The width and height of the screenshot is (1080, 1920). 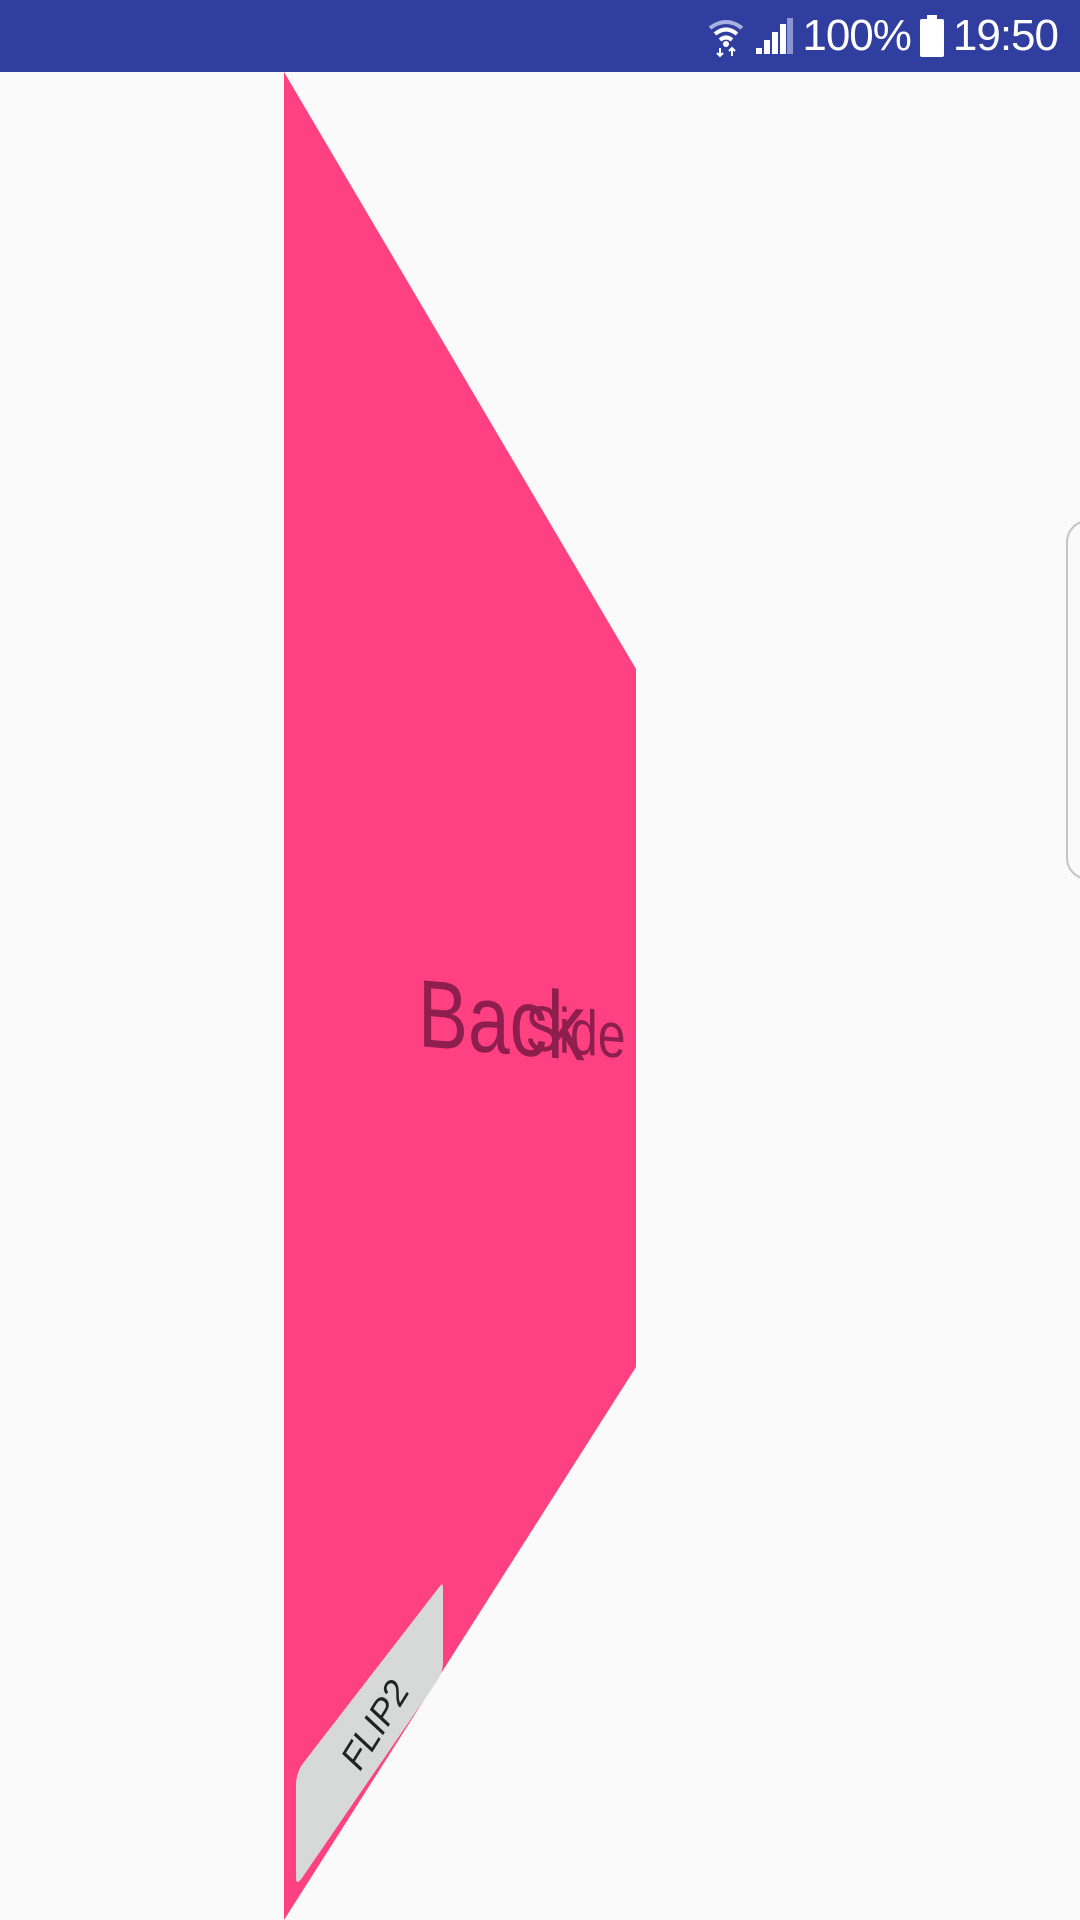 What do you see at coordinates (726, 36) in the screenshot?
I see `wifi-icon` at bounding box center [726, 36].